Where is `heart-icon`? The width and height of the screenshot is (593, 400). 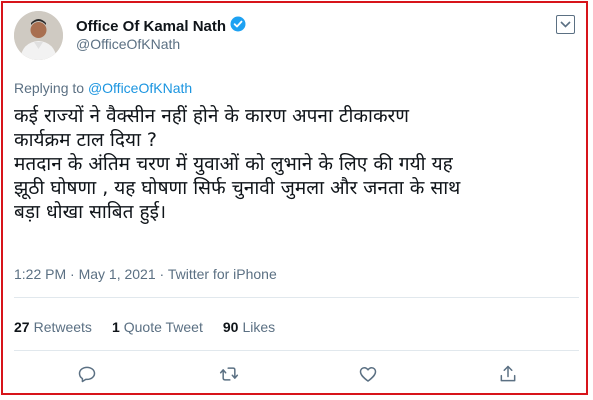 heart-icon is located at coordinates (368, 374).